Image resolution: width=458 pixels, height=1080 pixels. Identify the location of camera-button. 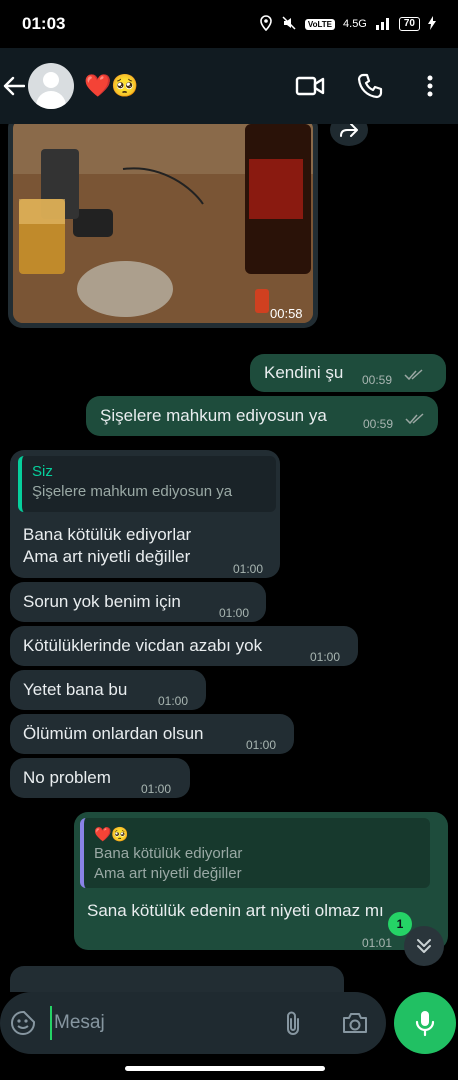
(355, 1023).